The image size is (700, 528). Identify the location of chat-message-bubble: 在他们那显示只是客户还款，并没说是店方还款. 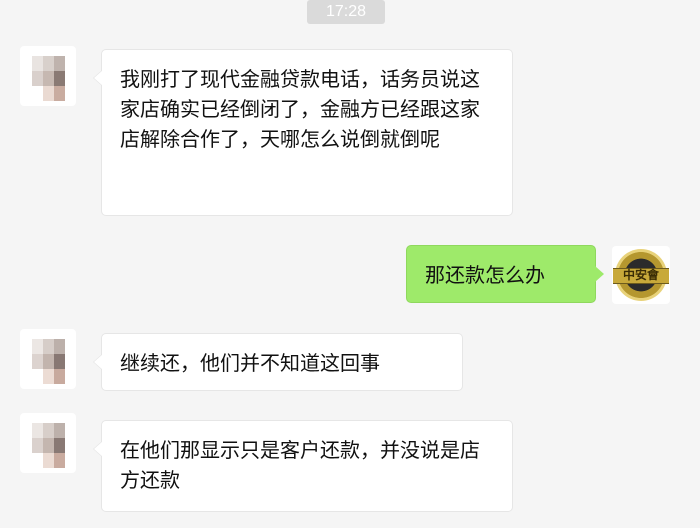
(303, 466).